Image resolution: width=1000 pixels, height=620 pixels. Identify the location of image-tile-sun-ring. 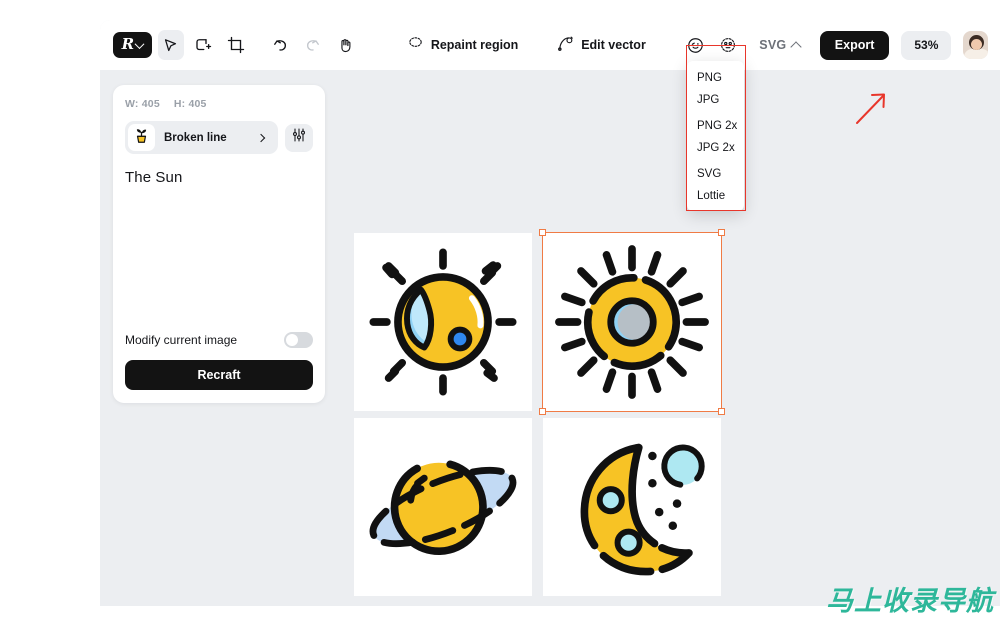
(632, 322).